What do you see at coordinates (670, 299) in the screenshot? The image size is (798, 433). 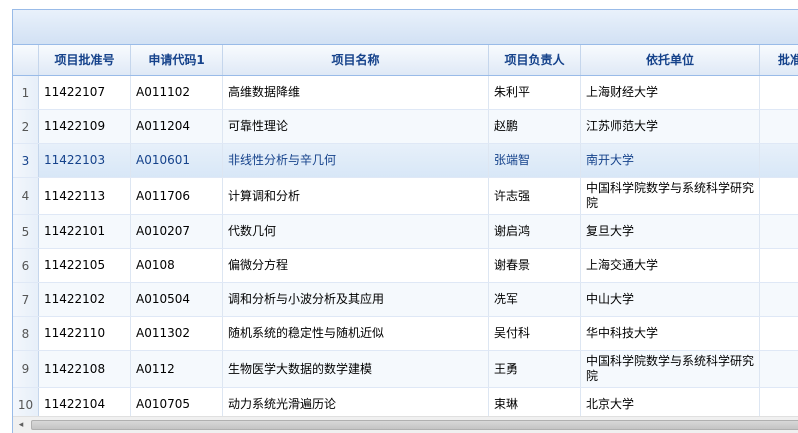 I see `cell-host-unit: 中山大学` at bounding box center [670, 299].